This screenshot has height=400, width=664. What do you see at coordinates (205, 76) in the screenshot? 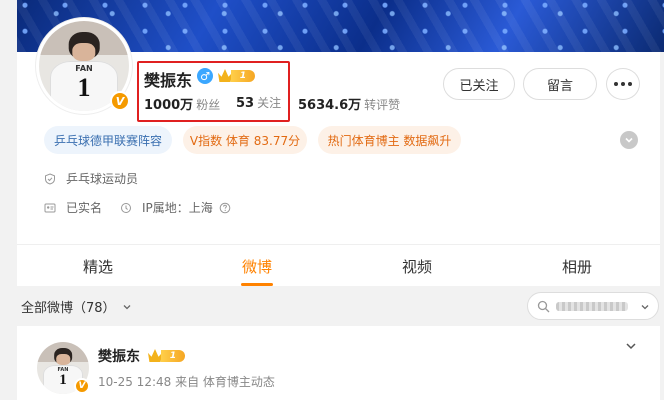
I see `male-gender-icon: ♂` at bounding box center [205, 76].